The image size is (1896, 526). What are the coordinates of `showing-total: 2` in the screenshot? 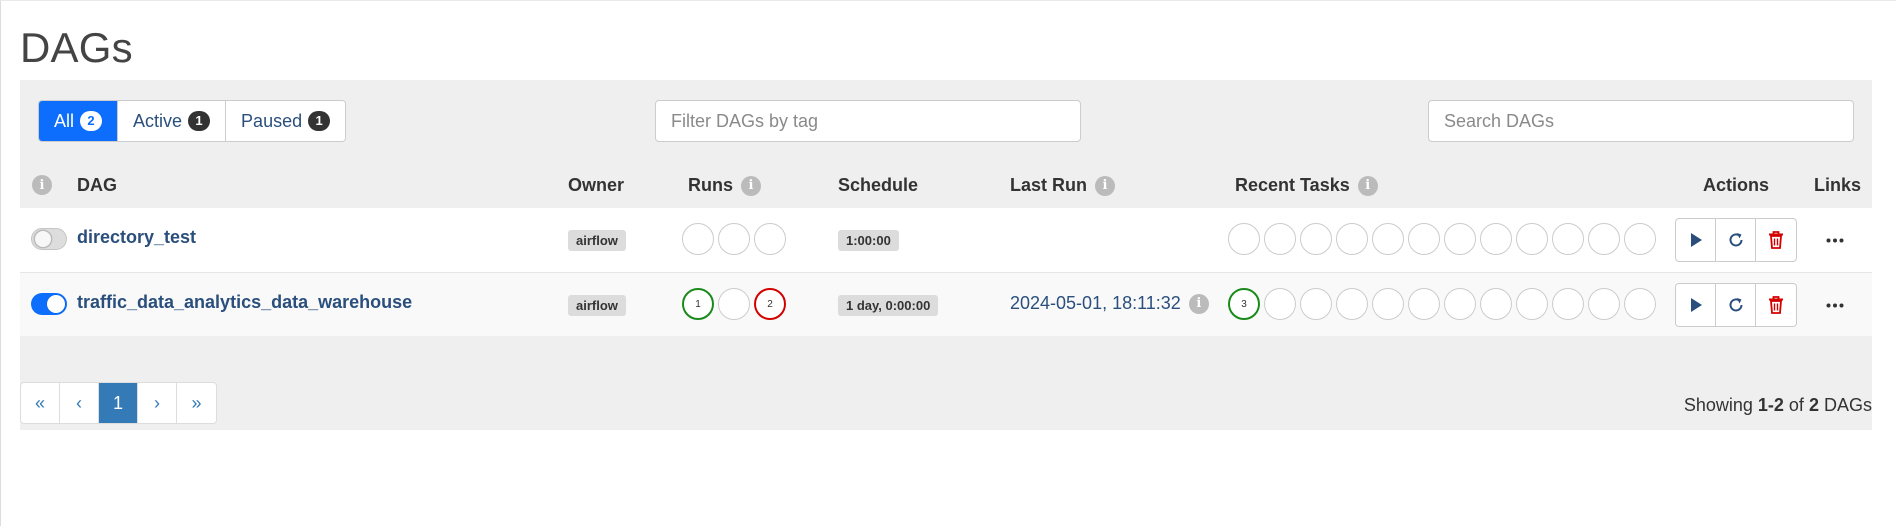 It's located at (1813, 405).